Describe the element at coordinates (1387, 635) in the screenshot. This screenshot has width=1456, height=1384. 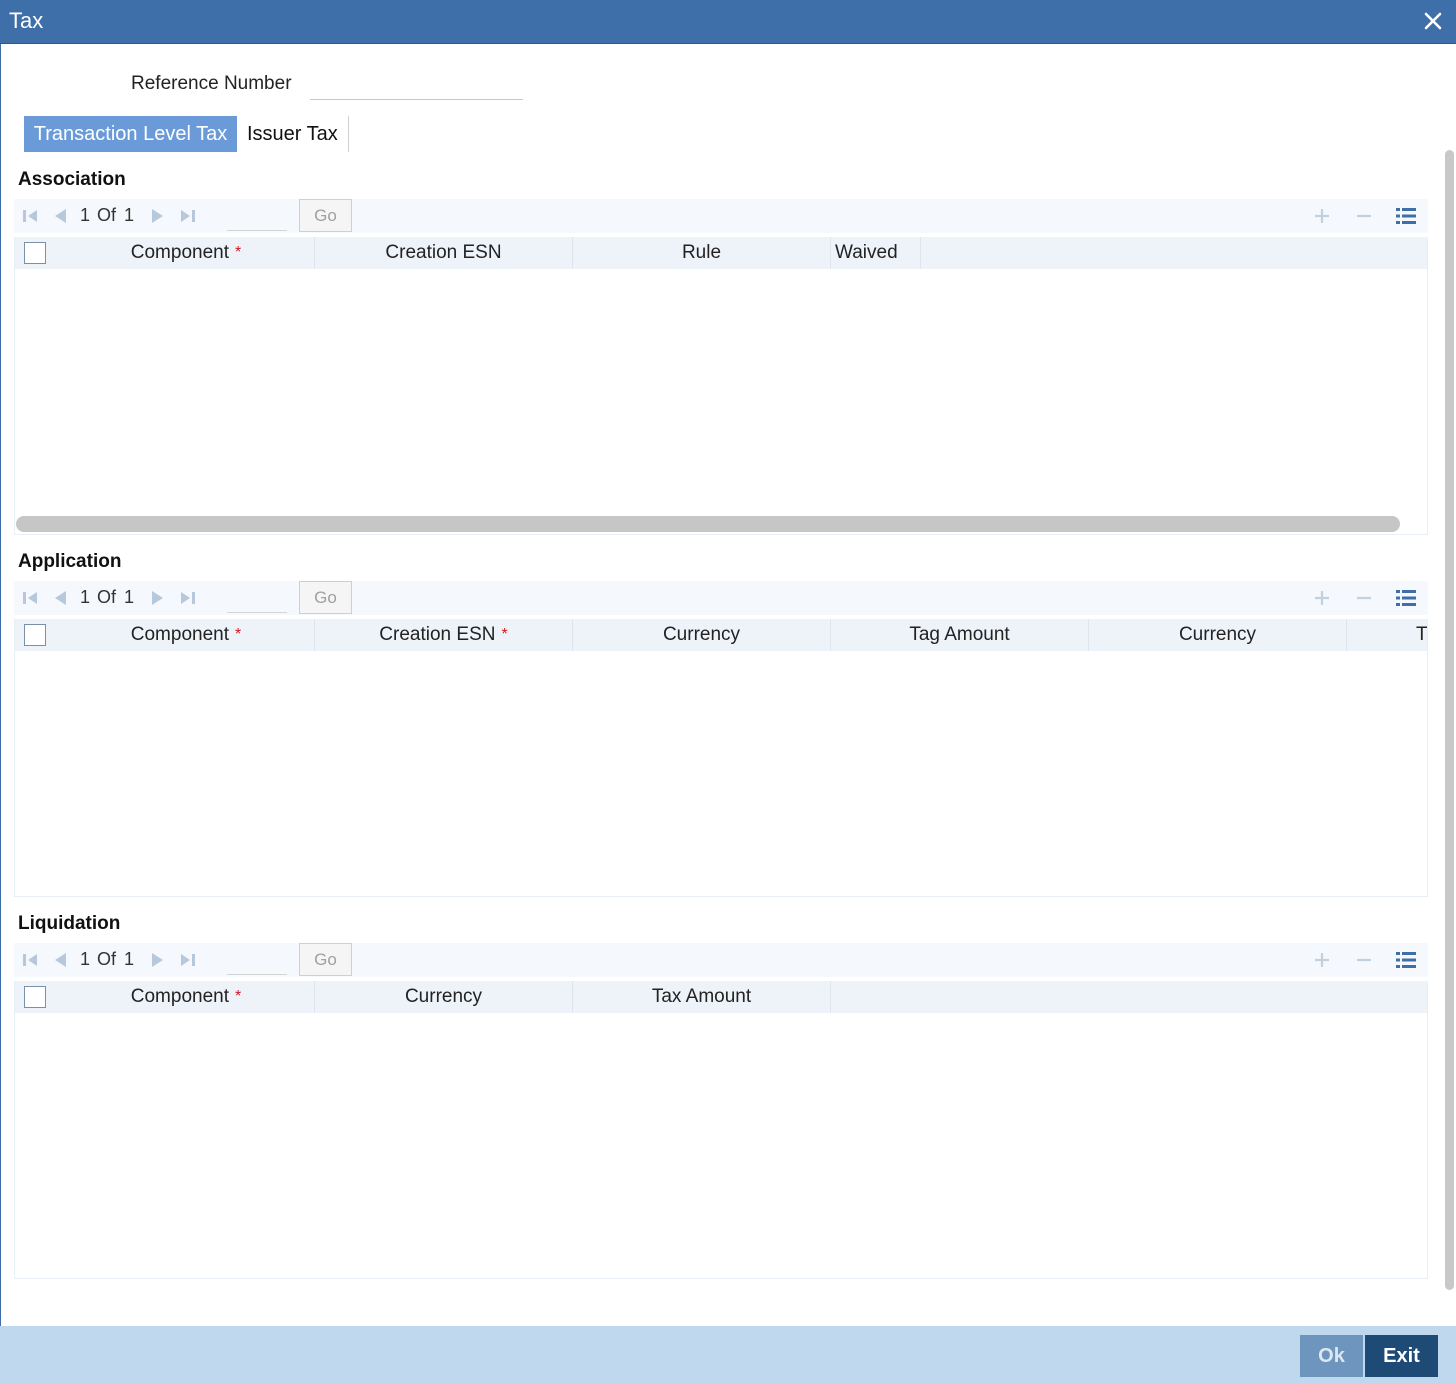
I see `column-header: T` at that location.